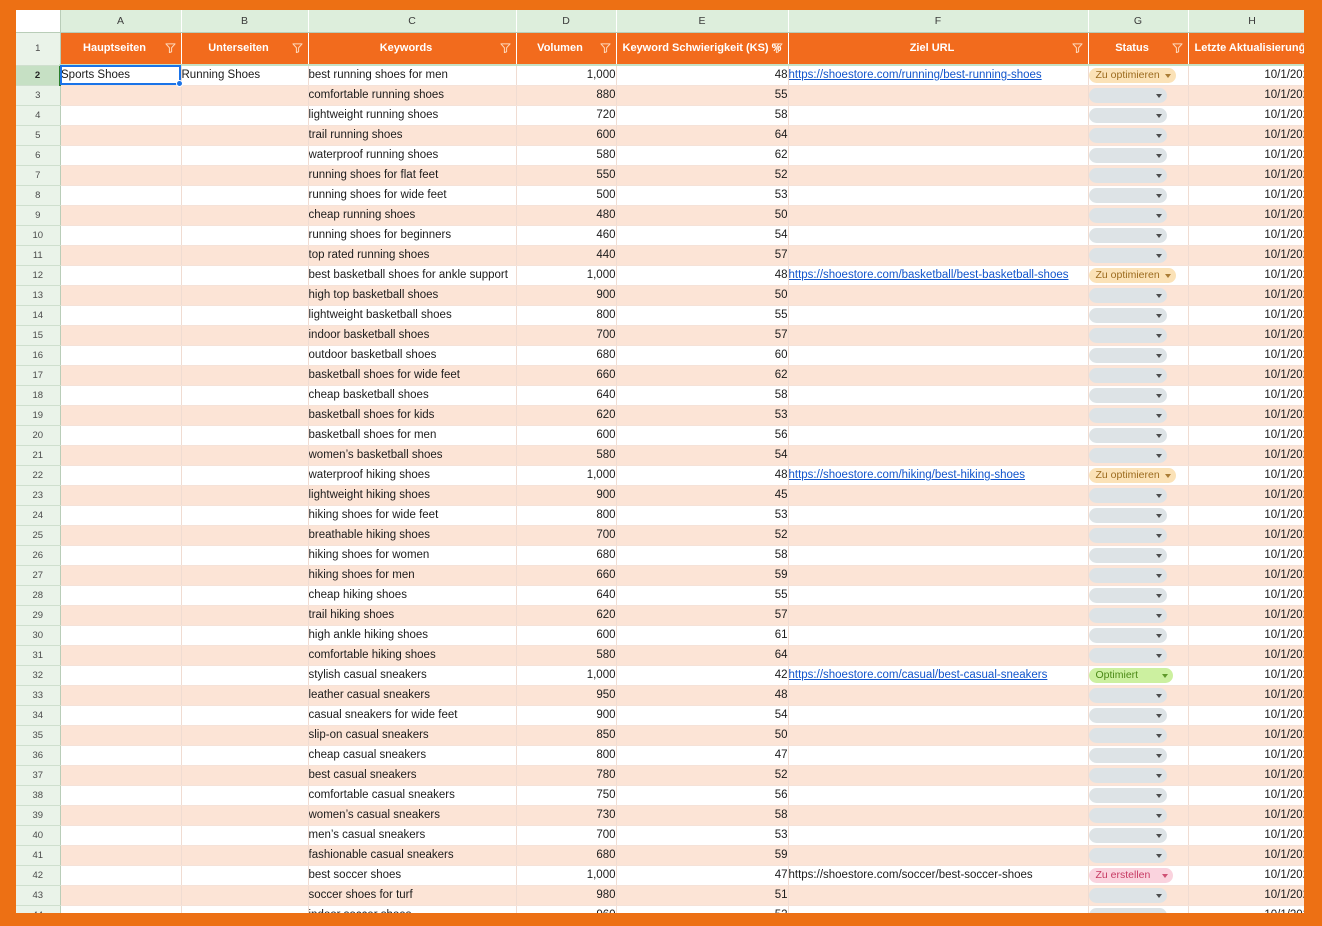 This screenshot has height=926, width=1322. What do you see at coordinates (702, 855) in the screenshot?
I see `cell-keyword-difficulty: 59` at bounding box center [702, 855].